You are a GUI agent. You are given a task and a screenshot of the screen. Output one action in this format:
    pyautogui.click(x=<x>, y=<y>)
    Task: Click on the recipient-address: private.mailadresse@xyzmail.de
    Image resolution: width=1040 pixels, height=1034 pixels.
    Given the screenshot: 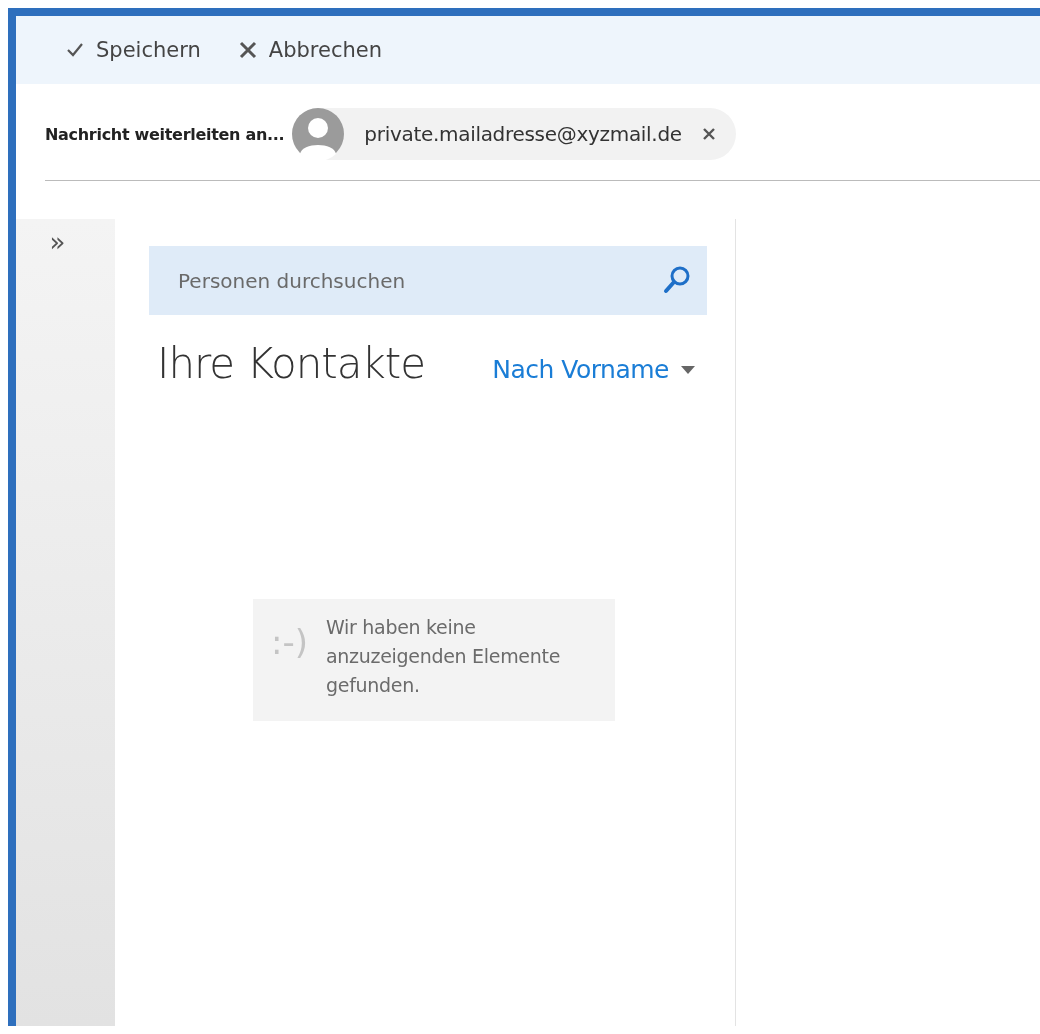 What is the action you would take?
    pyautogui.click(x=523, y=134)
    